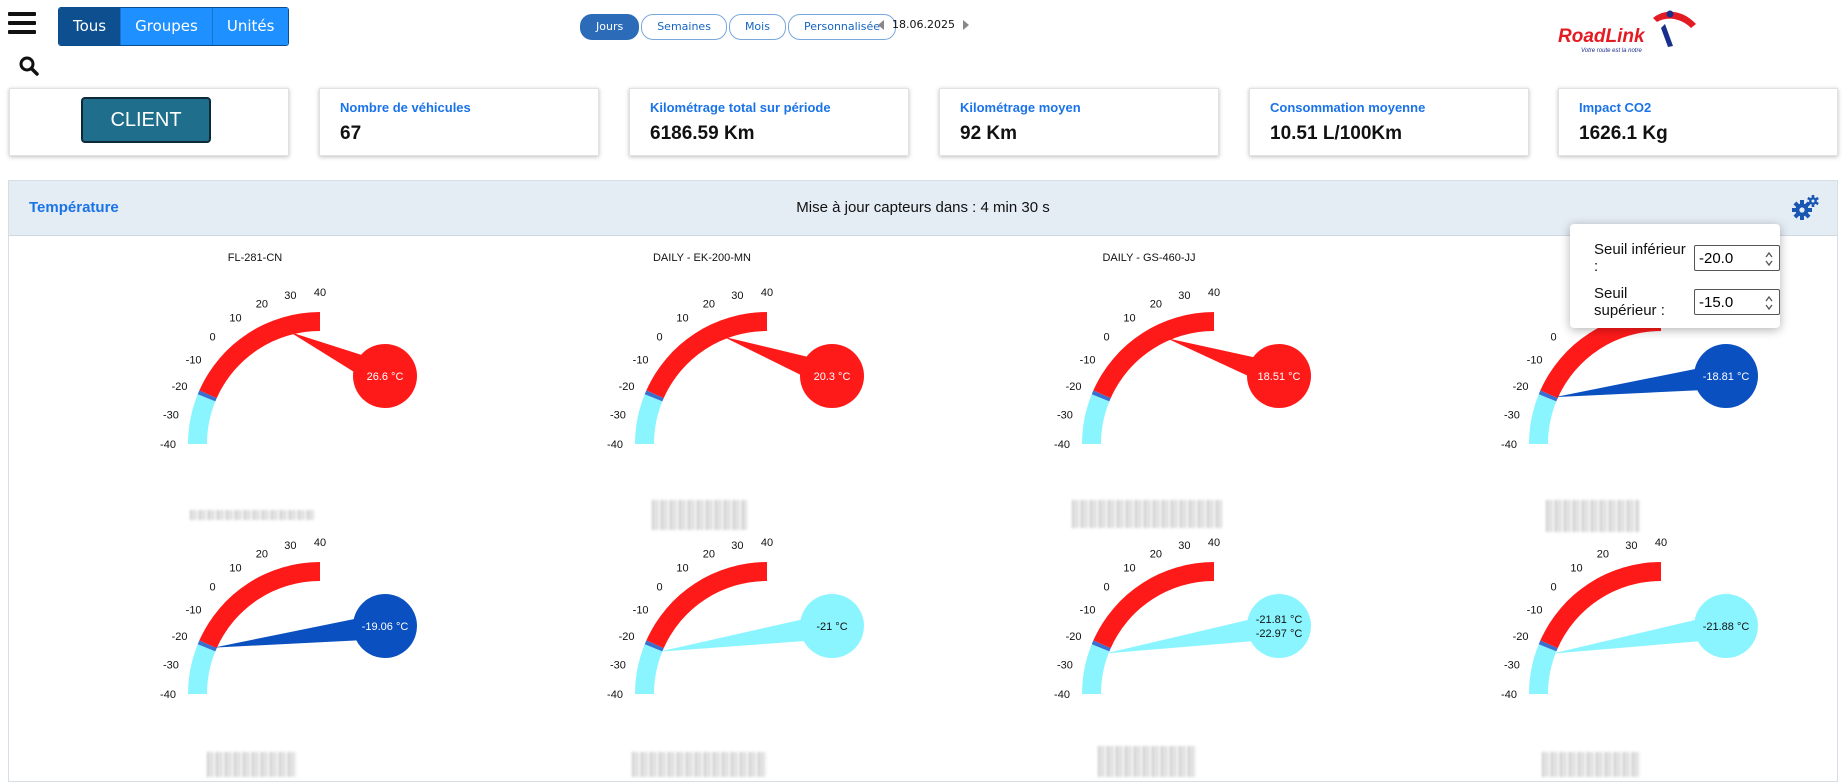 This screenshot has width=1845, height=782. I want to click on stat-label: Kilométrage moyen, so click(1020, 107).